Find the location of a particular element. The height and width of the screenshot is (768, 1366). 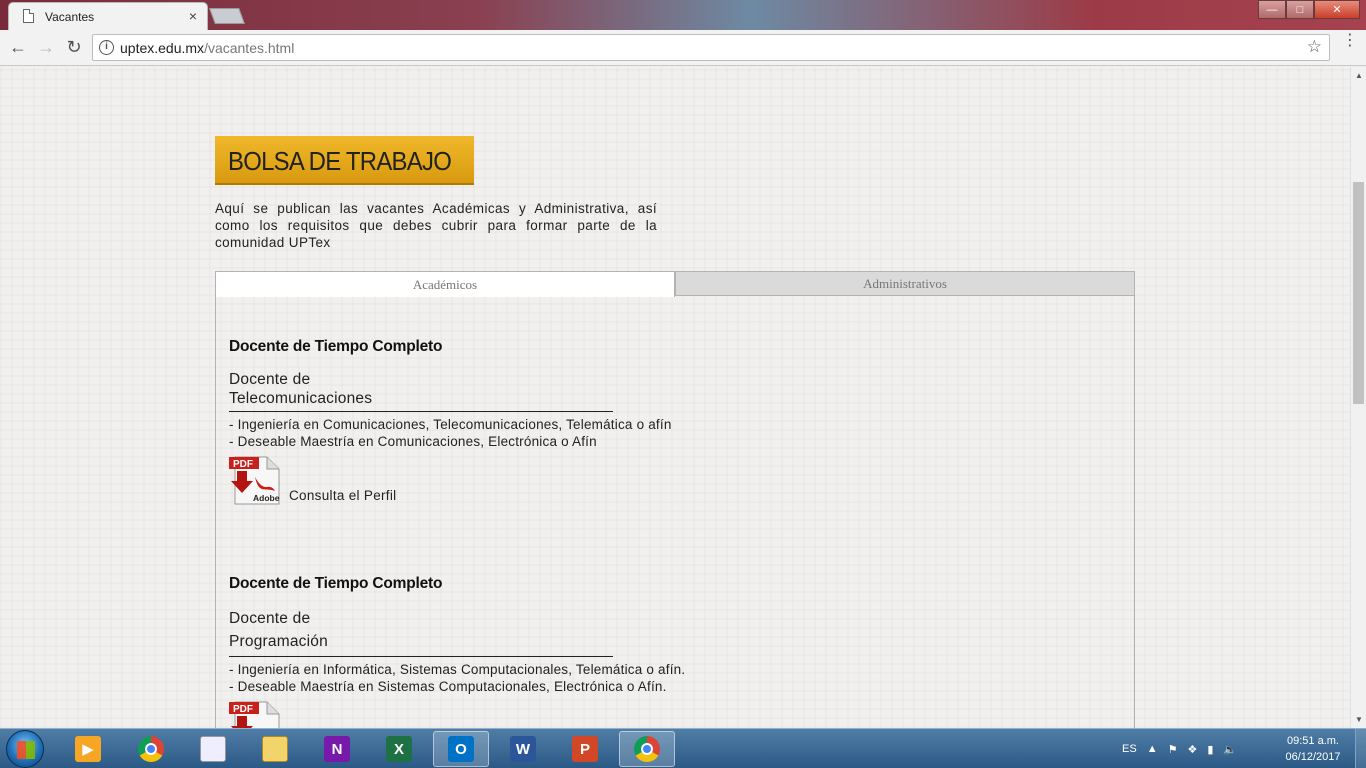

taskbar-powerpoint: P is located at coordinates (585, 749).